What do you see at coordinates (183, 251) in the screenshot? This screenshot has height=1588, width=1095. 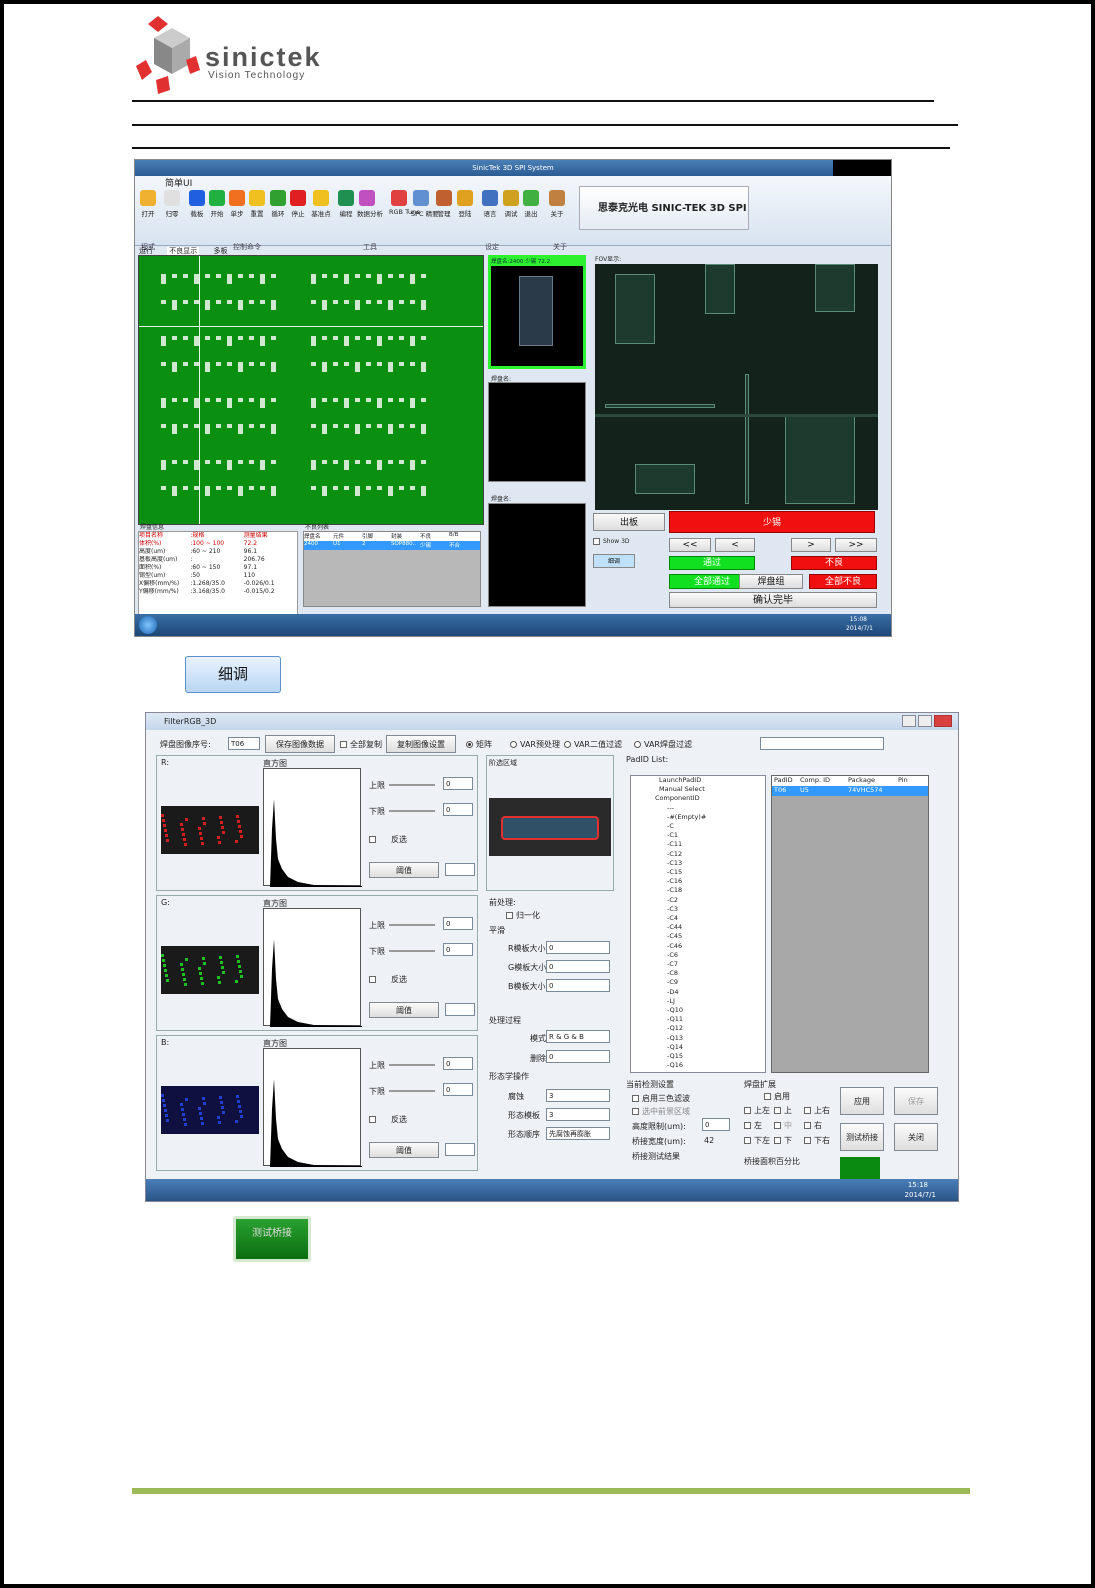 I see `tab-defect-display: 不良显示` at bounding box center [183, 251].